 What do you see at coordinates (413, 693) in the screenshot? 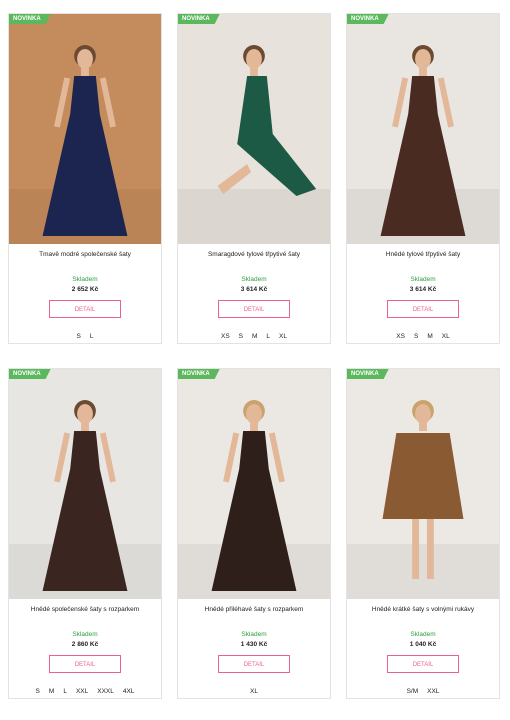
I see `size-option: S/M` at bounding box center [413, 693].